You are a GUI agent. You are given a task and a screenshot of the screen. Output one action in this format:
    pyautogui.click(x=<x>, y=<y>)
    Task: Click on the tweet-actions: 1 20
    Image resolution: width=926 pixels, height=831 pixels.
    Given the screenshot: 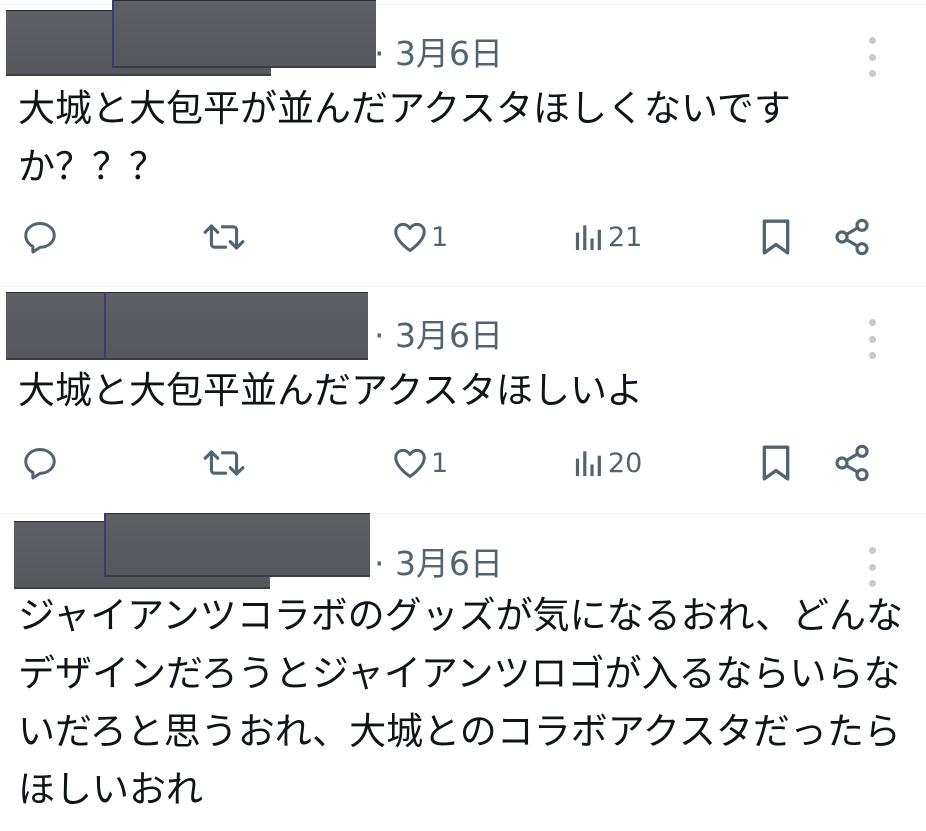 What is the action you would take?
    pyautogui.click(x=463, y=463)
    